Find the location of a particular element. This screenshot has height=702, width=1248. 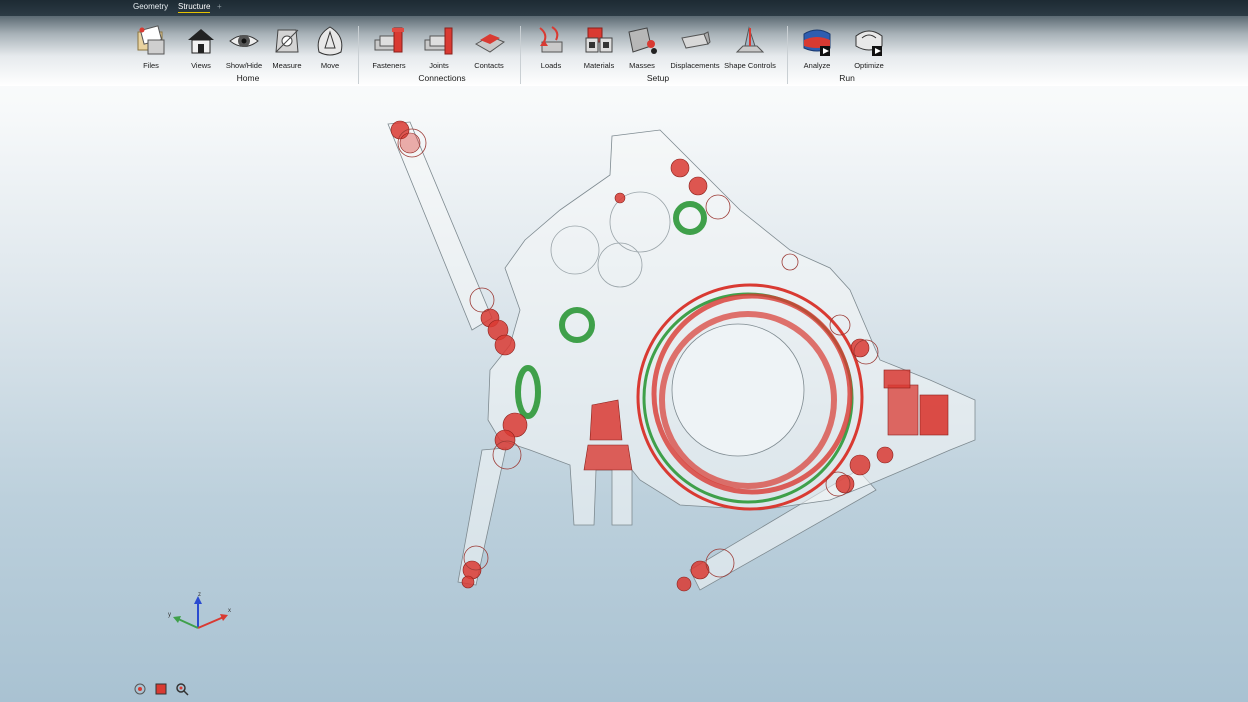

masses-button: Masses is located at coordinates (642, 47).